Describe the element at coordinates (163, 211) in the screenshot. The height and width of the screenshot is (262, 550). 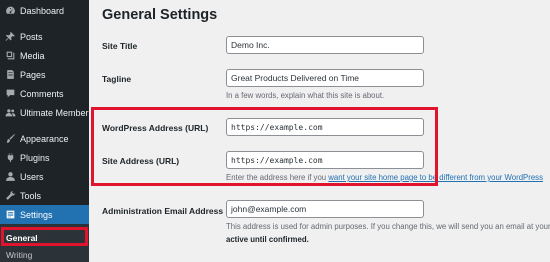
I see `admin-email-label: Administration Email Address` at that location.